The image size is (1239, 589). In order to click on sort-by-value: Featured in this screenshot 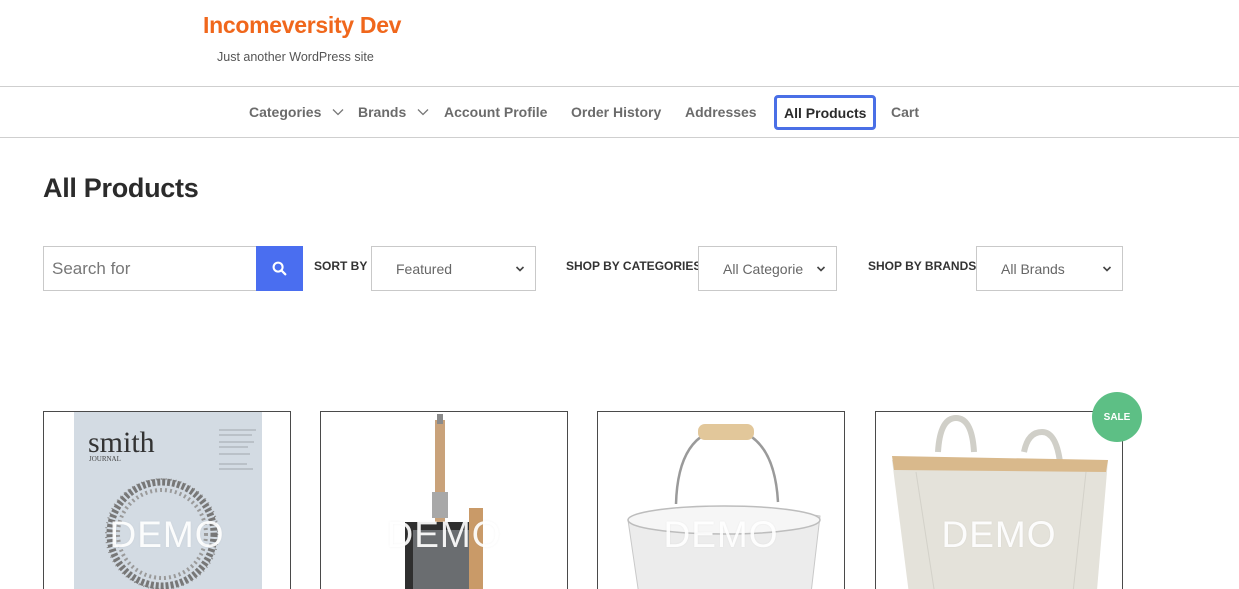, I will do `click(424, 268)`.